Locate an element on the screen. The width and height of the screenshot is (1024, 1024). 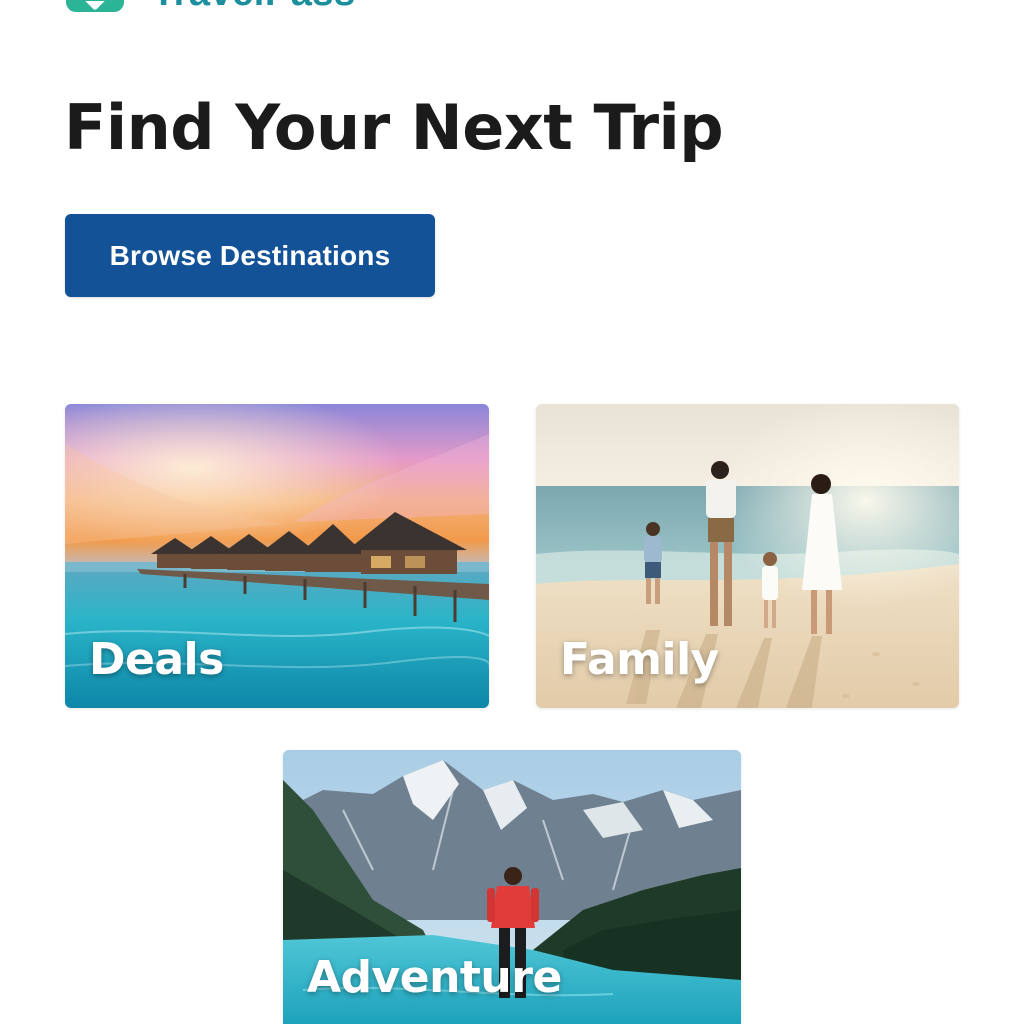
site-logo: TravelPass is located at coordinates (211, 6).